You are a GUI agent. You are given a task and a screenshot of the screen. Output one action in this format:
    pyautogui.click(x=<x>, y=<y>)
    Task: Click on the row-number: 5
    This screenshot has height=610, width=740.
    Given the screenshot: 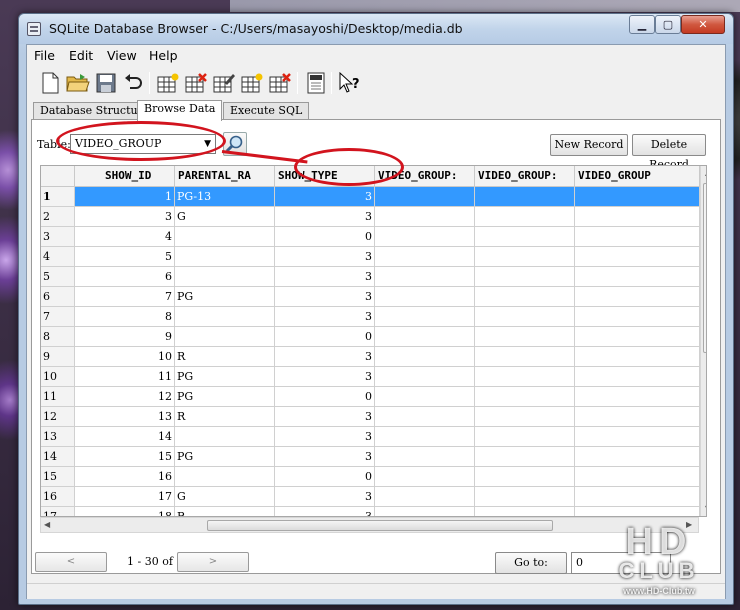 What is the action you would take?
    pyautogui.click(x=58, y=277)
    